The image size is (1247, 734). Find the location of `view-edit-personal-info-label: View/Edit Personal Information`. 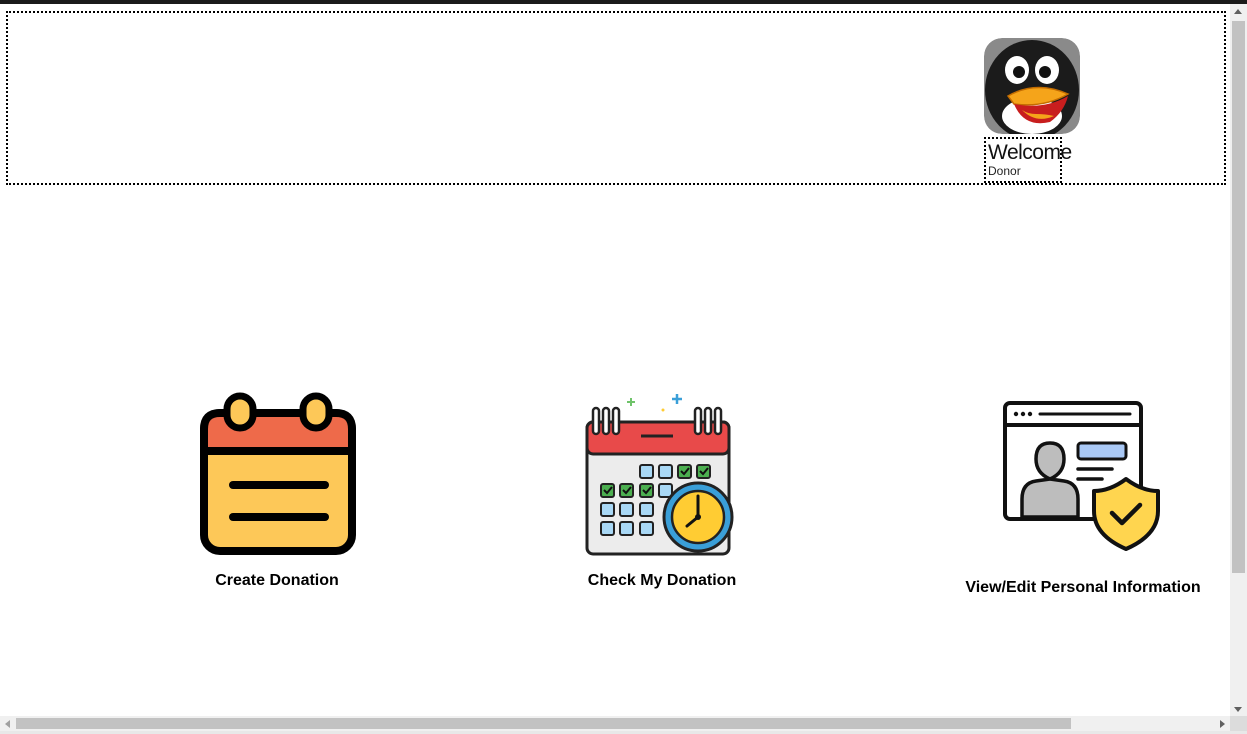

view-edit-personal-info-label: View/Edit Personal Information is located at coordinates (1083, 587).